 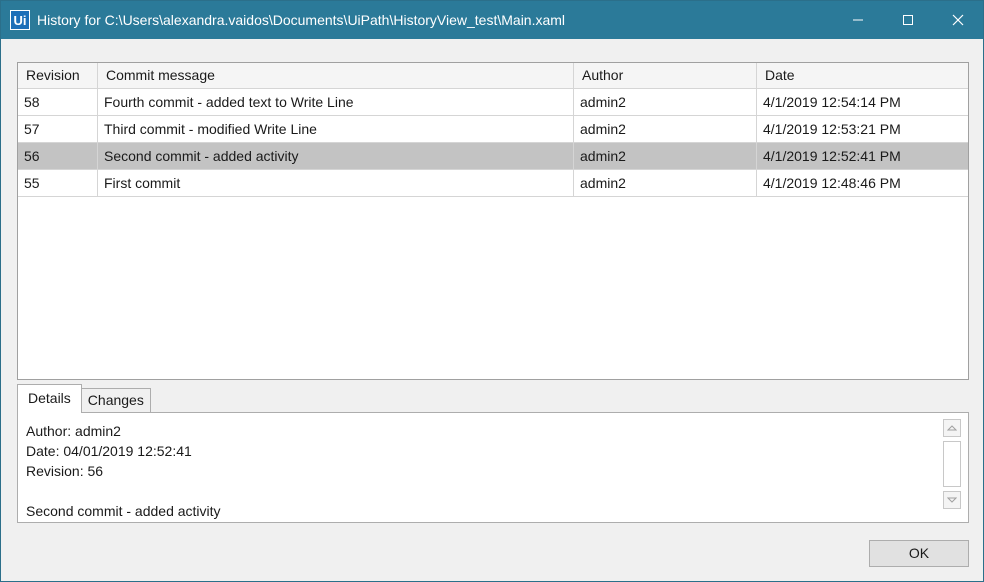 What do you see at coordinates (58, 76) in the screenshot?
I see `column-header-revision: Revision` at bounding box center [58, 76].